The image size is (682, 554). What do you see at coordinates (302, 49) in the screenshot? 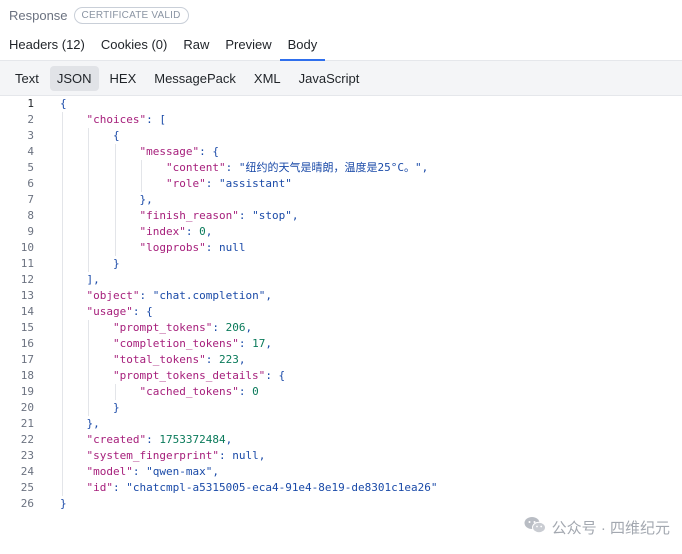
I see `tab-body: Body` at bounding box center [302, 49].